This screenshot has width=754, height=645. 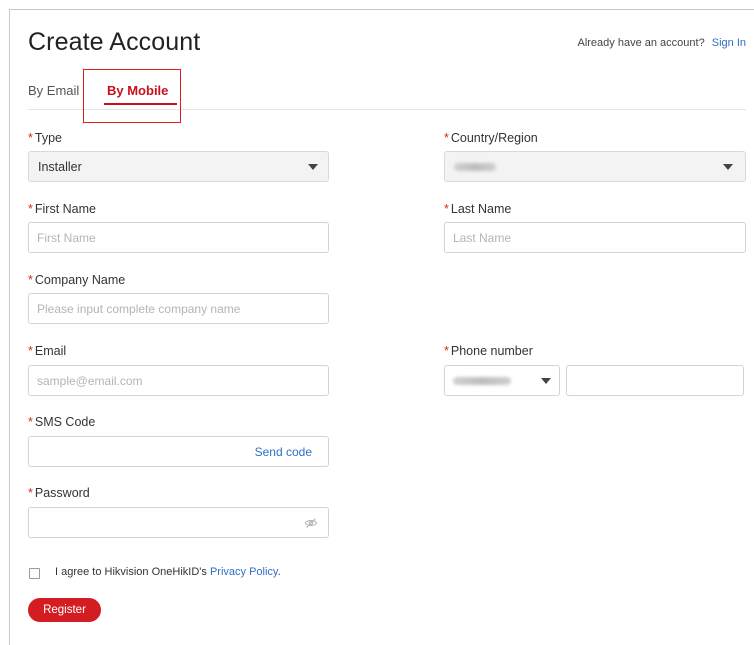 I want to click on signup-method-tabs: By Email By Mobile, so click(x=387, y=91).